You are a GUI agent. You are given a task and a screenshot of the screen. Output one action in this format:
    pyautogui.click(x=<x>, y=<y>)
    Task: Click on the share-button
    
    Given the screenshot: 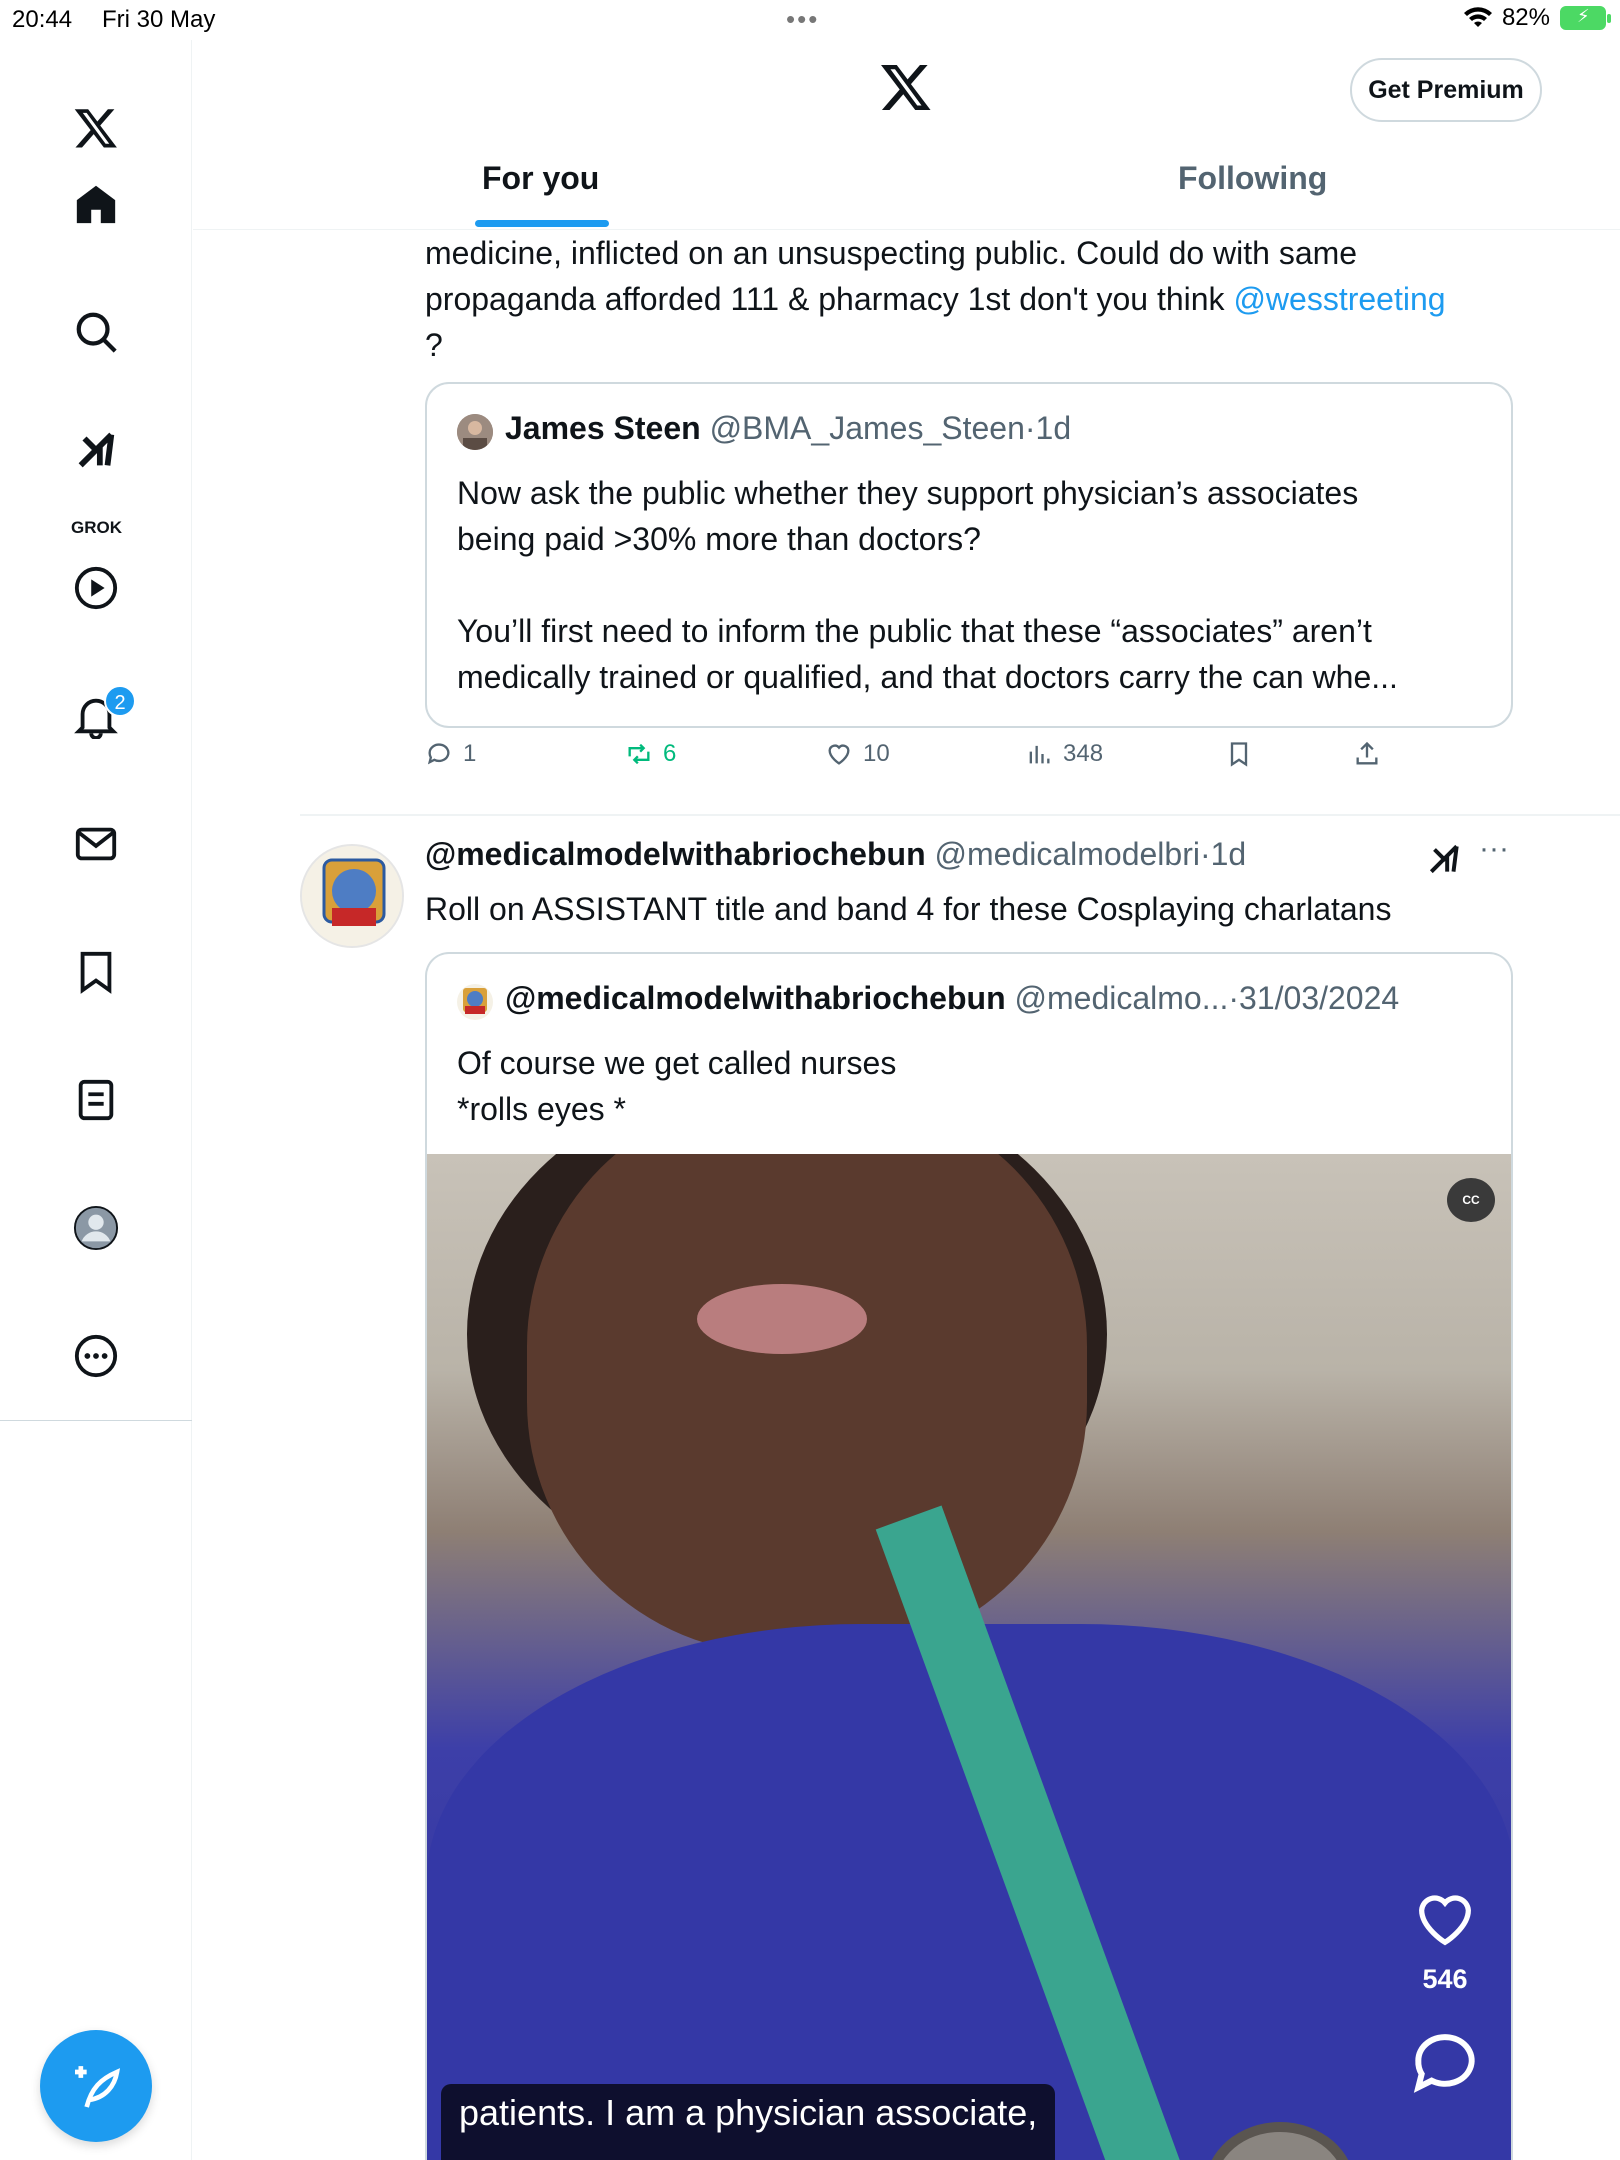 What is the action you would take?
    pyautogui.click(x=1367, y=754)
    